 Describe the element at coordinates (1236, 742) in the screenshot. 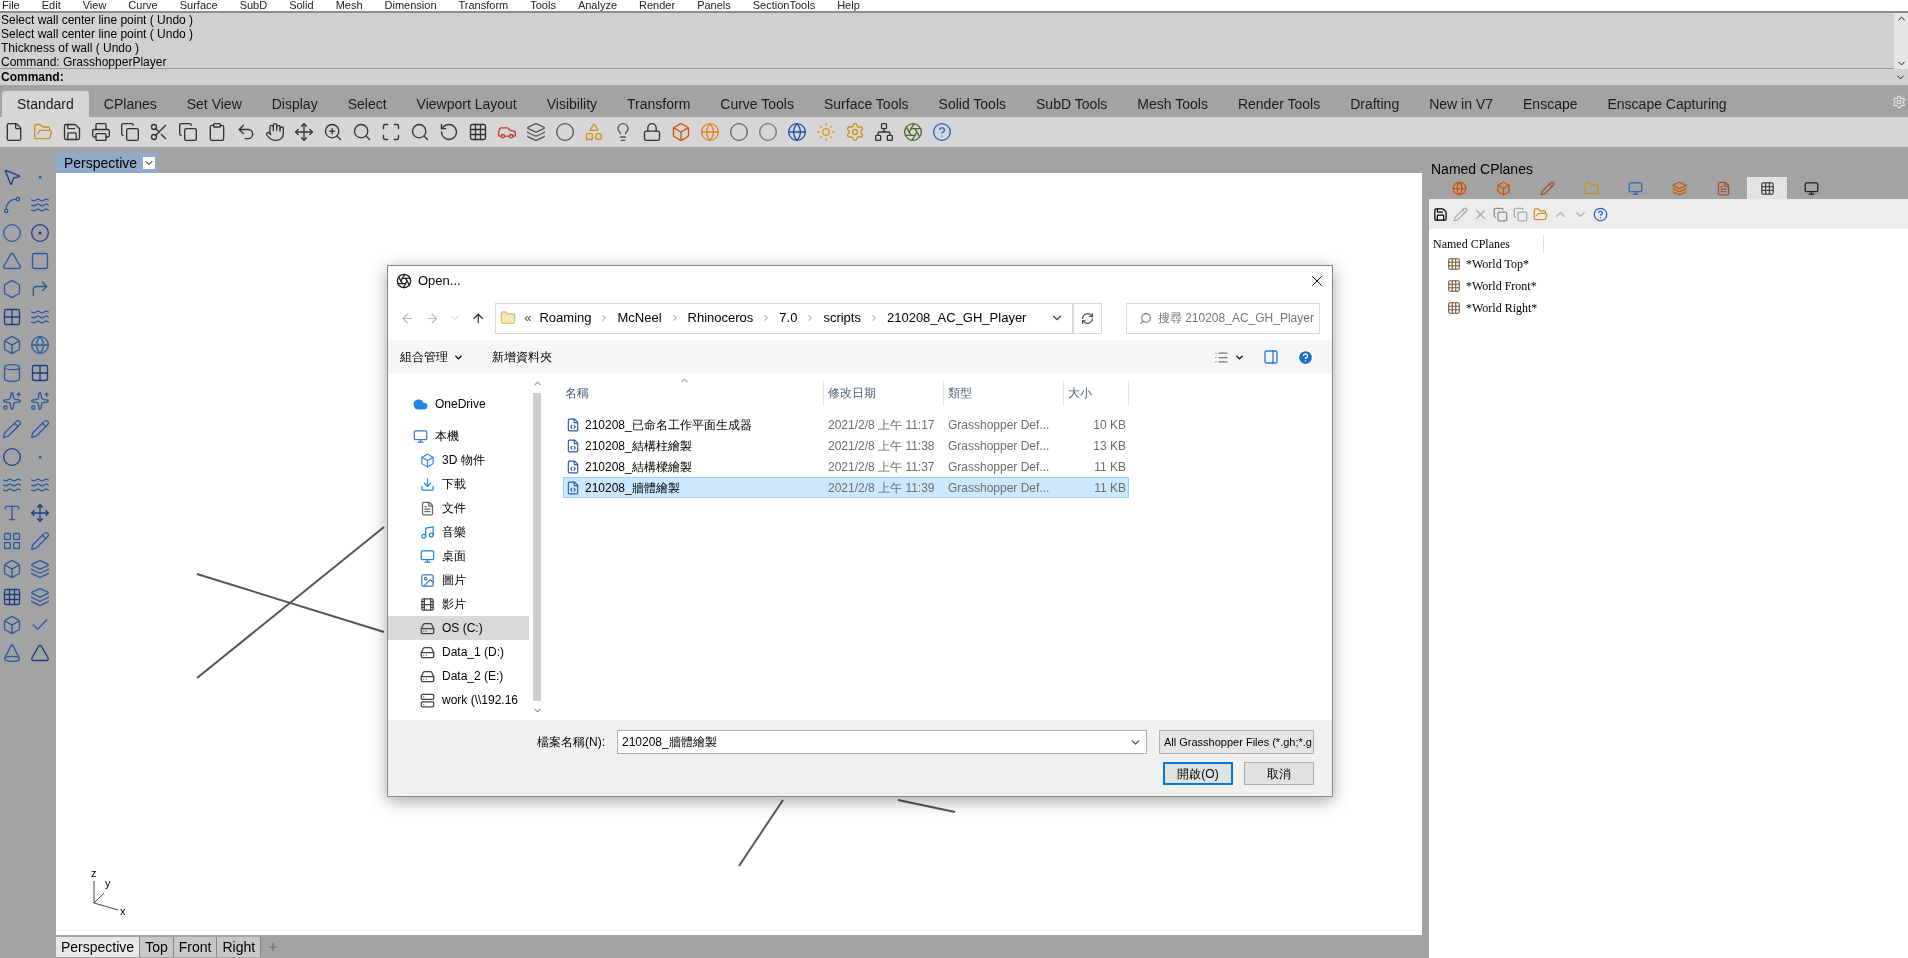

I see `file-type-dropdown: All Grasshopper Files (*.gh;*.g` at that location.